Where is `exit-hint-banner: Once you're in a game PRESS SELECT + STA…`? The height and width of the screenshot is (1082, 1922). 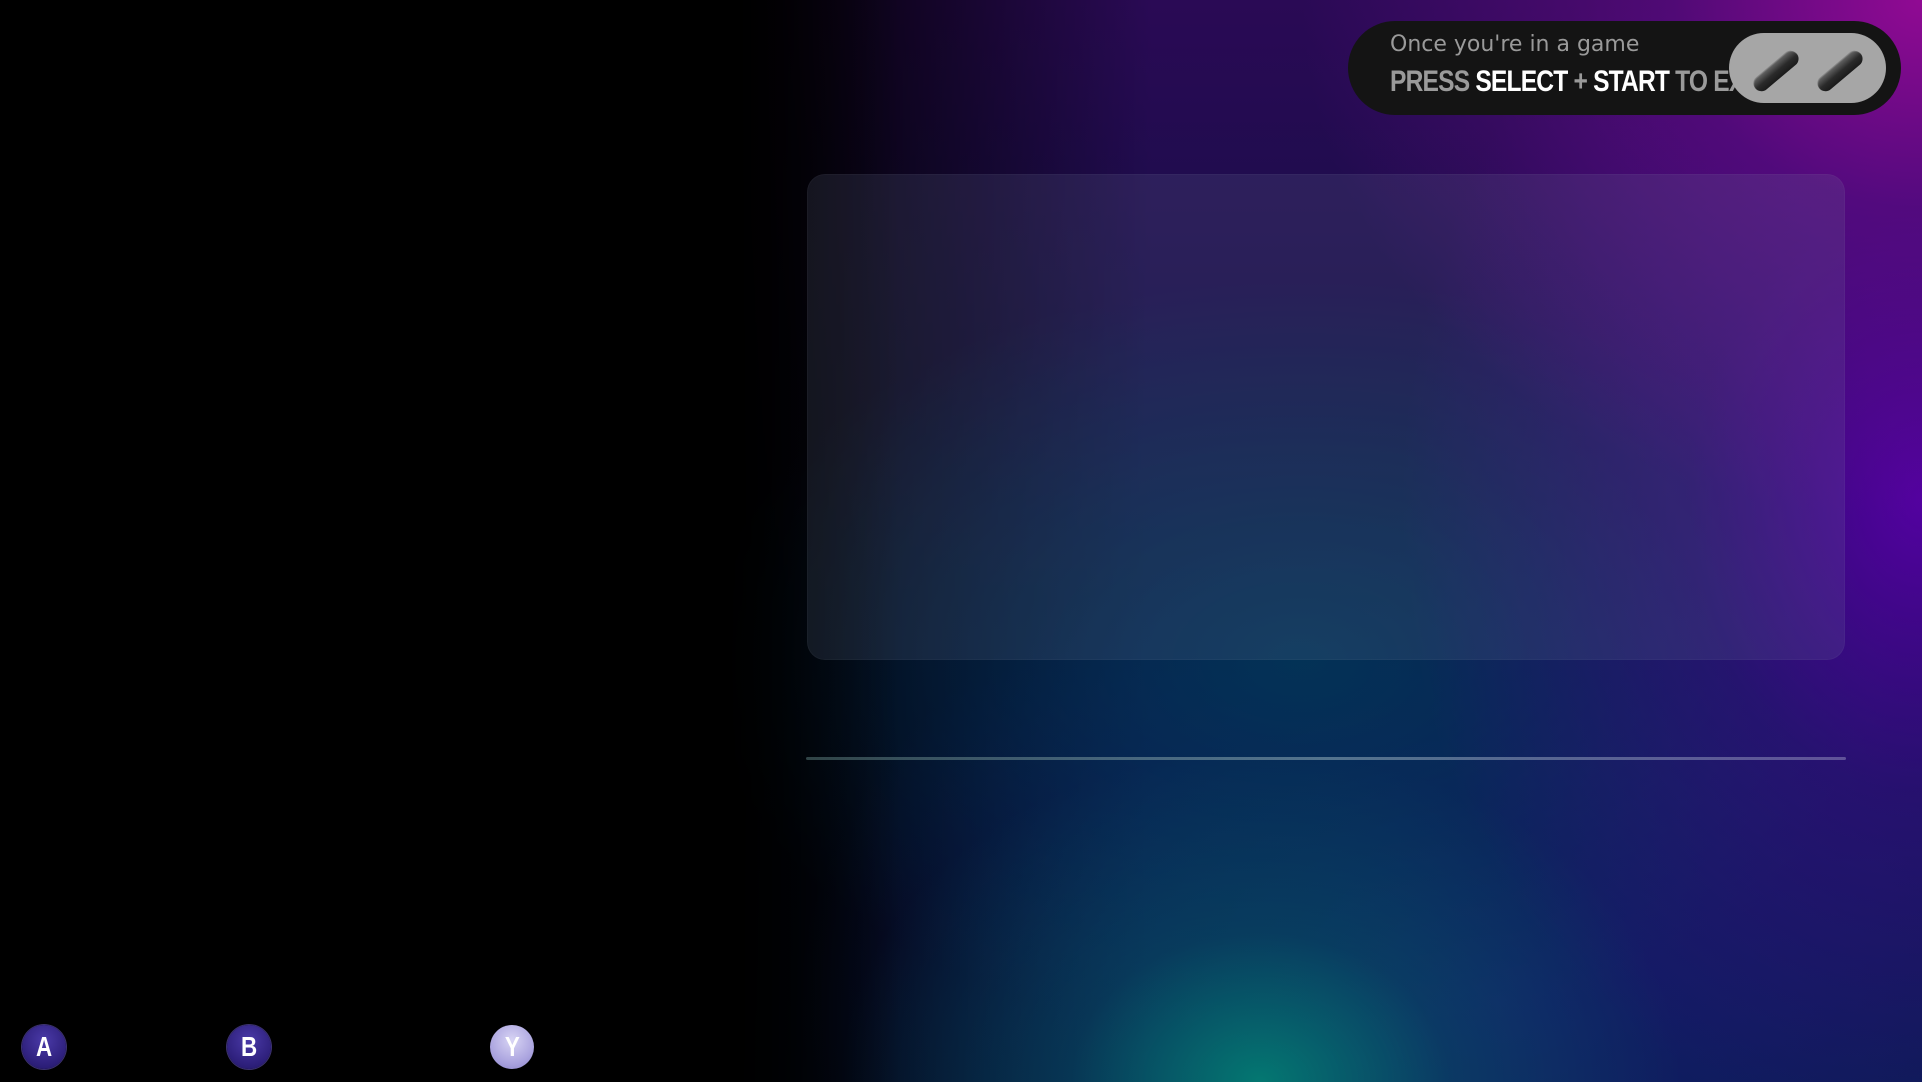
exit-hint-banner: Once you're in a game PRESS SELECT + STA… is located at coordinates (1624, 68).